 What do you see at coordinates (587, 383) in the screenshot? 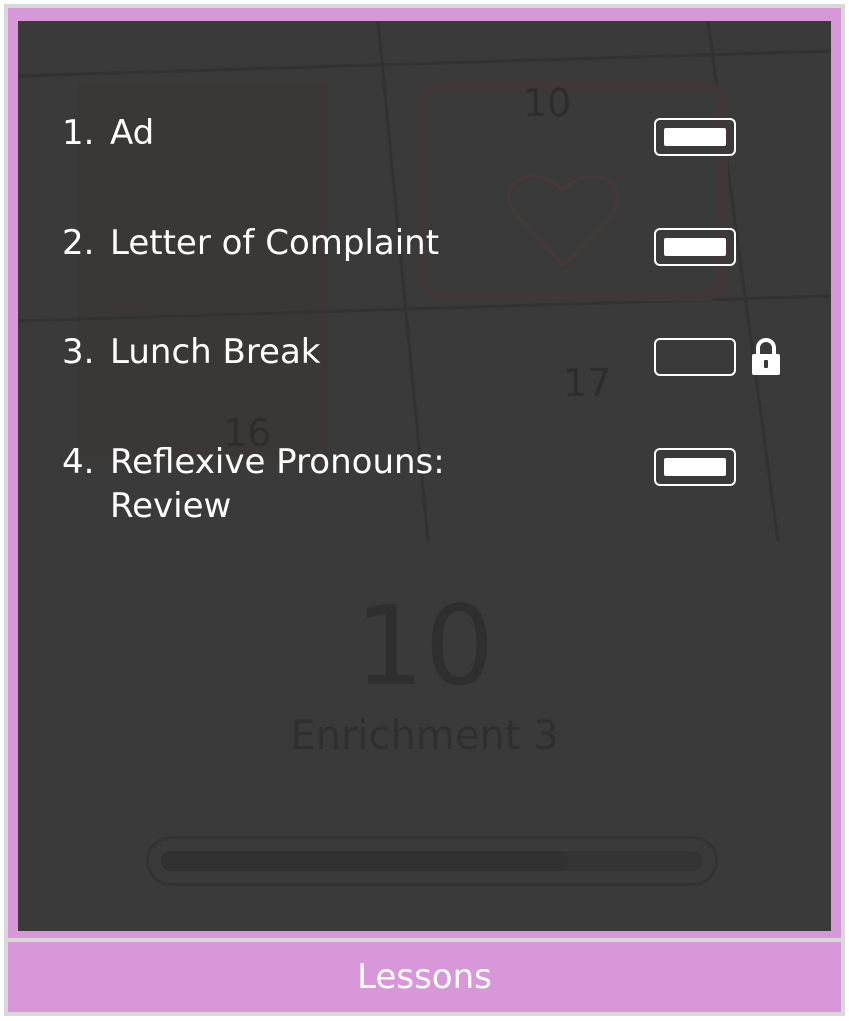
I see `calendar-number: 17` at bounding box center [587, 383].